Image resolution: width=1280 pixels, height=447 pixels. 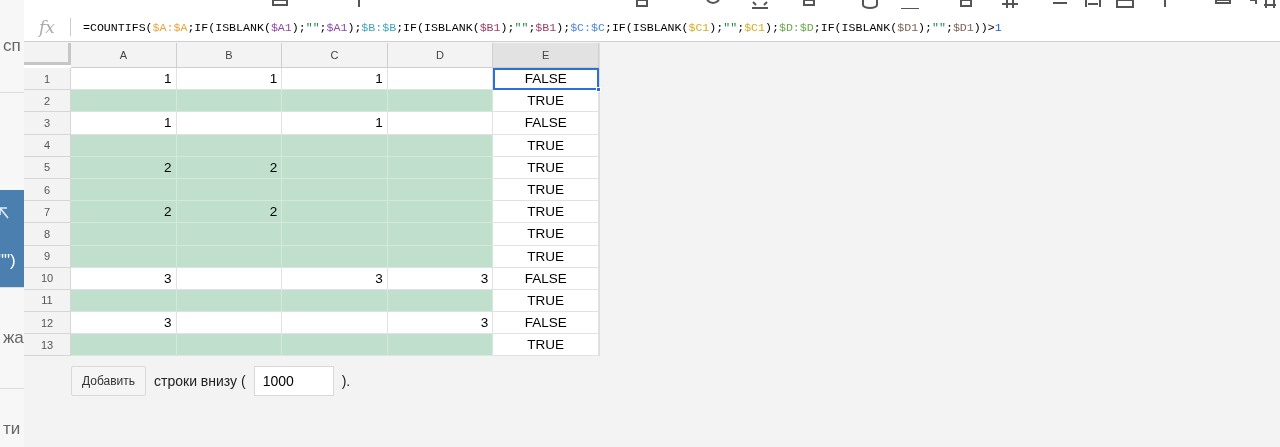 I want to click on panel-text: ти, so click(x=11, y=429).